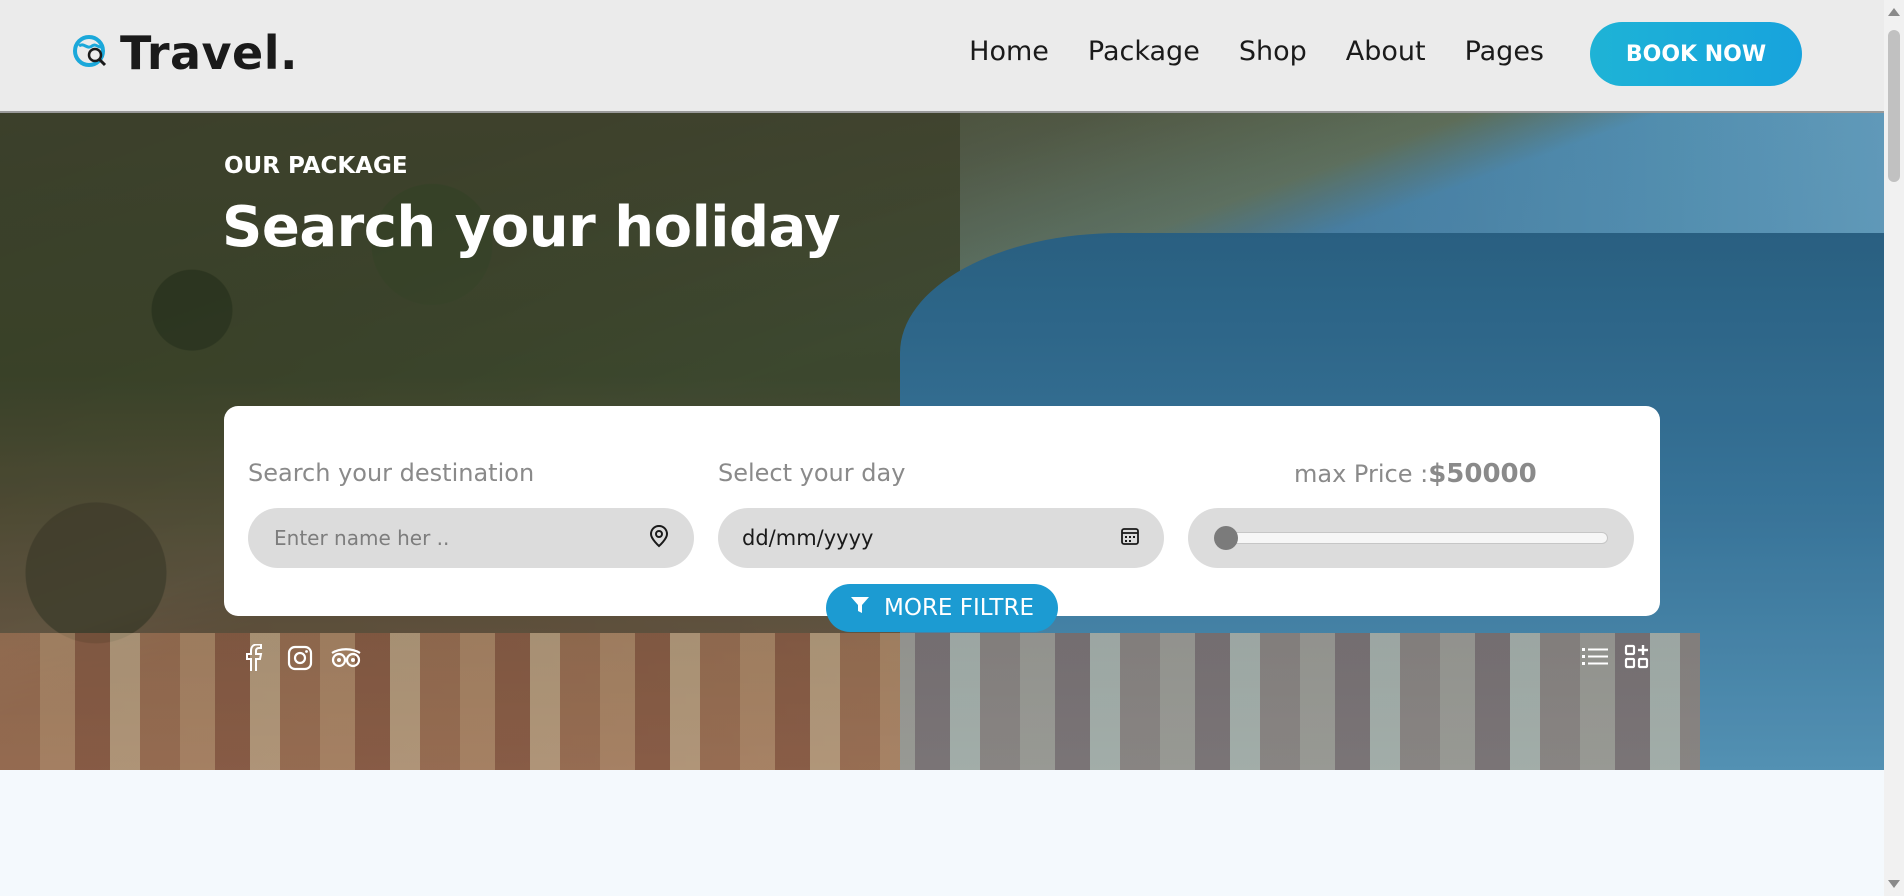 The height and width of the screenshot is (896, 1904). What do you see at coordinates (209, 53) in the screenshot?
I see `logo-text: Travel.` at bounding box center [209, 53].